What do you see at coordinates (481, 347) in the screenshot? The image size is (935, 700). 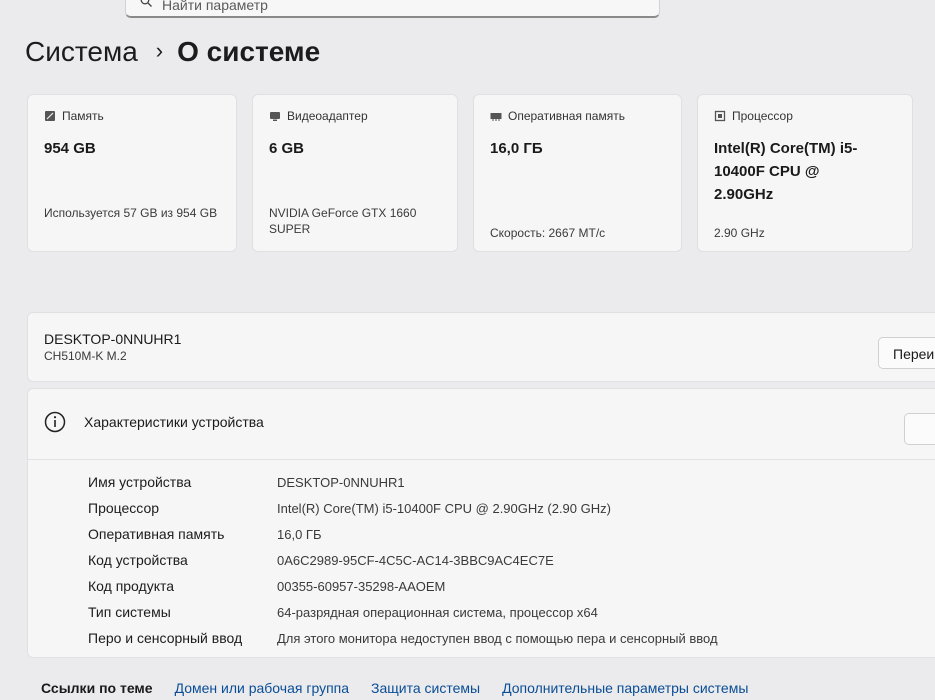 I see `device-panel: DESKTOP-0NNUHR1 CH510M-K M.2 Переи` at bounding box center [481, 347].